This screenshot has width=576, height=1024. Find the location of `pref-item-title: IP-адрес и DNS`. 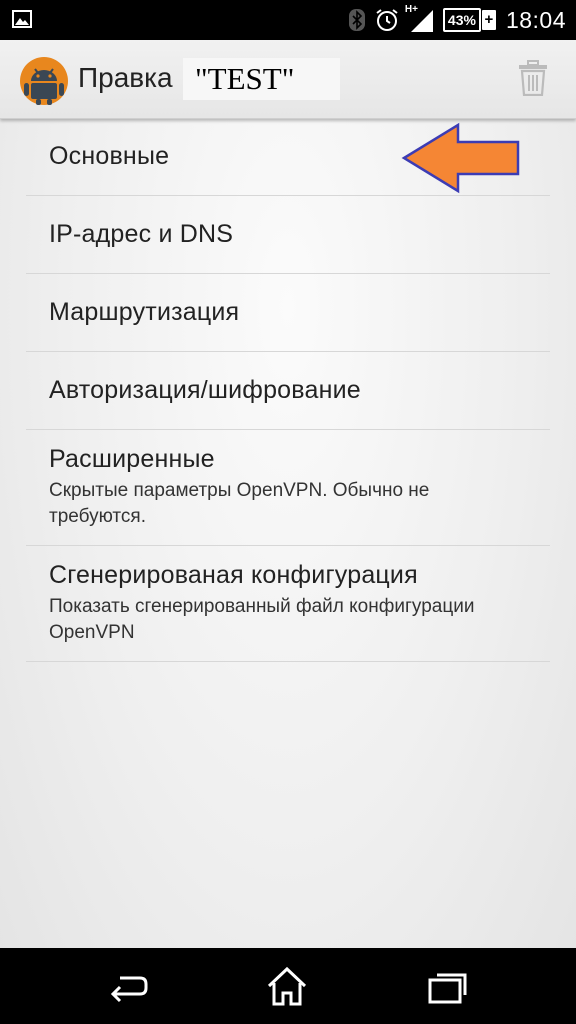

pref-item-title: IP-адрес и DNS is located at coordinates (141, 234).